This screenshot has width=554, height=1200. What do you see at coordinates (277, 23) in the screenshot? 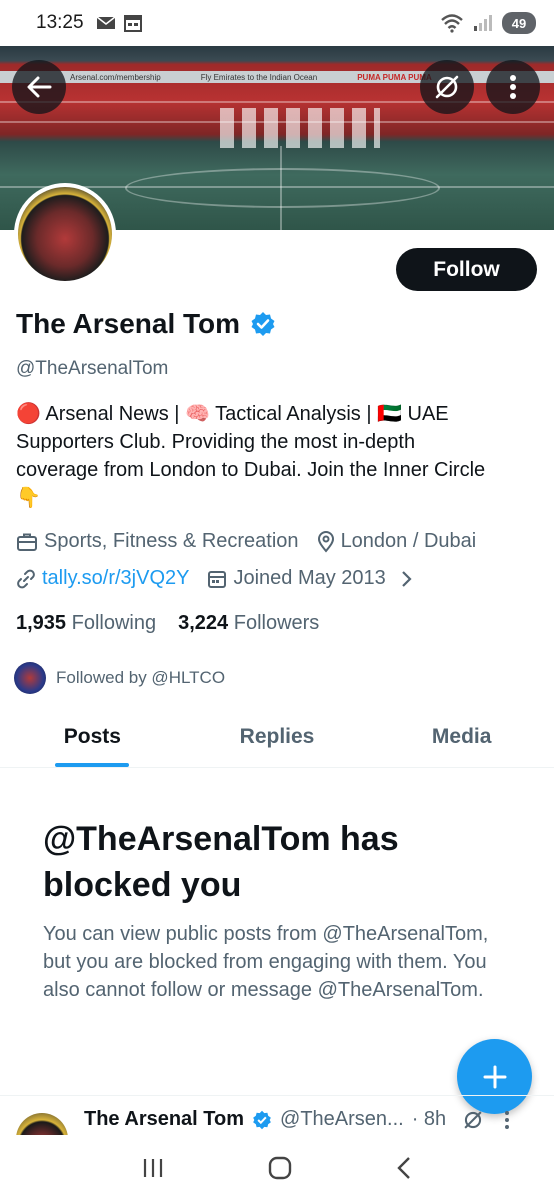
I see `status-bar: 13:25 49` at bounding box center [277, 23].